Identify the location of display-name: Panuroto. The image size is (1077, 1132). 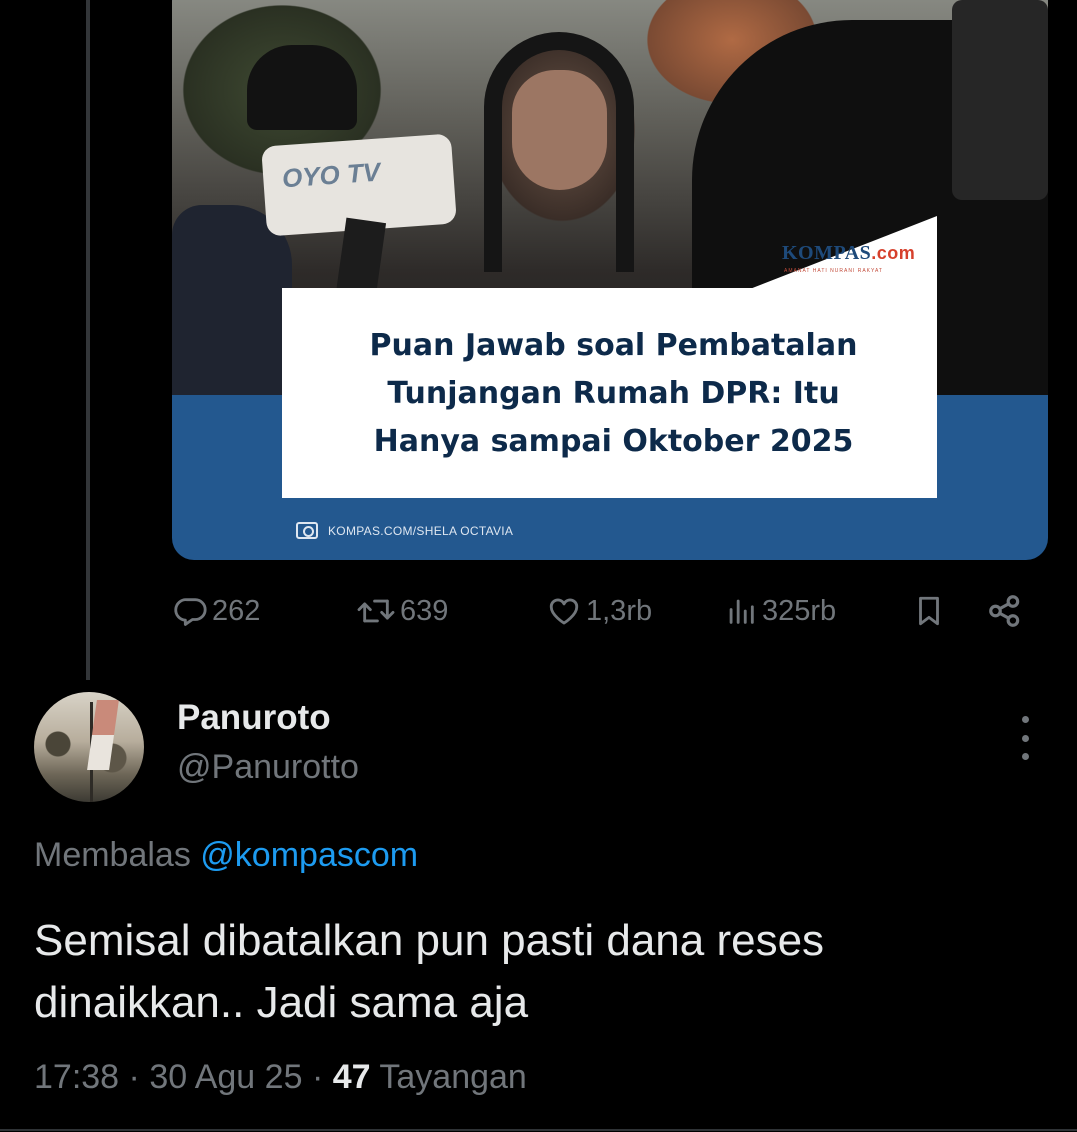
(254, 718).